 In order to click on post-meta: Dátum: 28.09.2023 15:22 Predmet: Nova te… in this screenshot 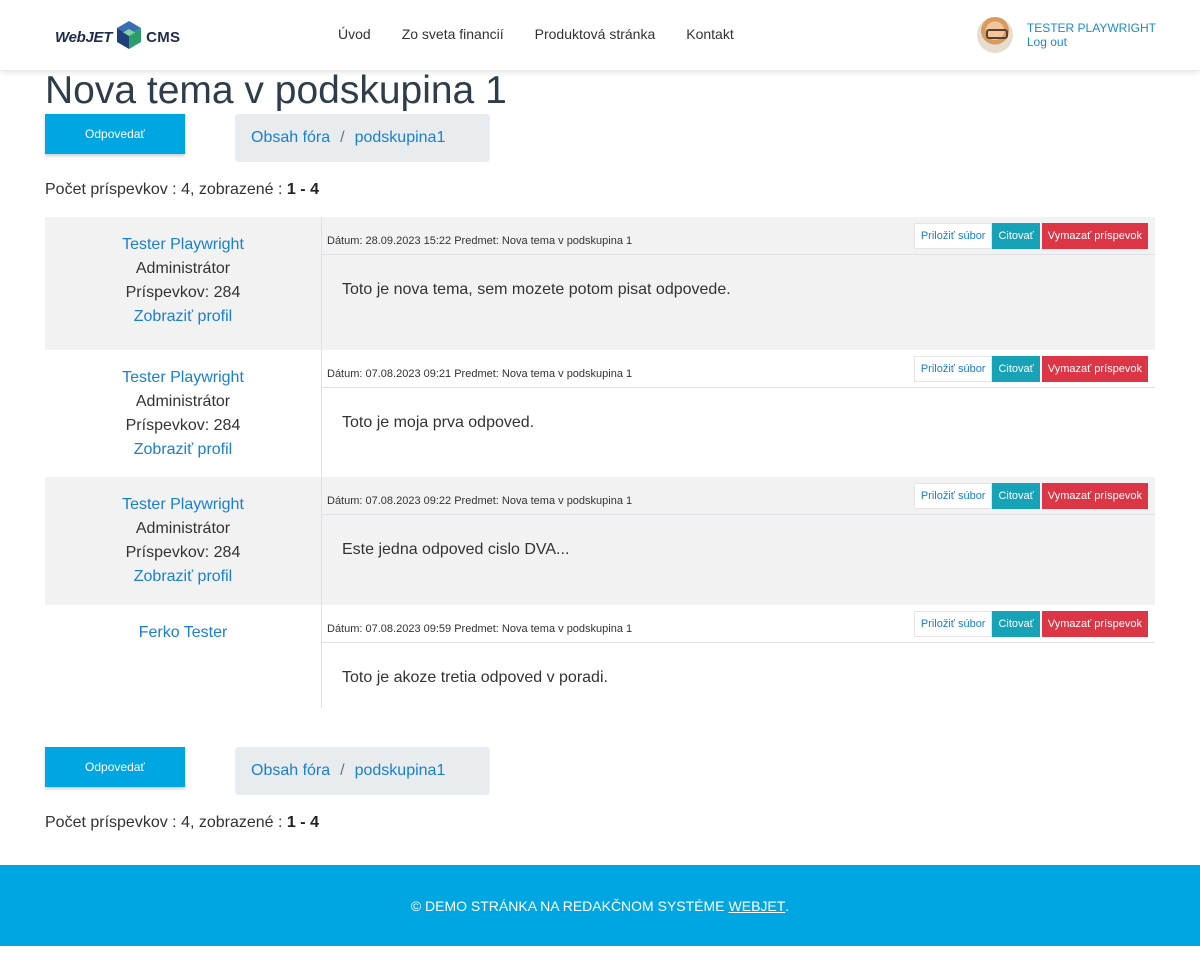, I will do `click(480, 241)`.